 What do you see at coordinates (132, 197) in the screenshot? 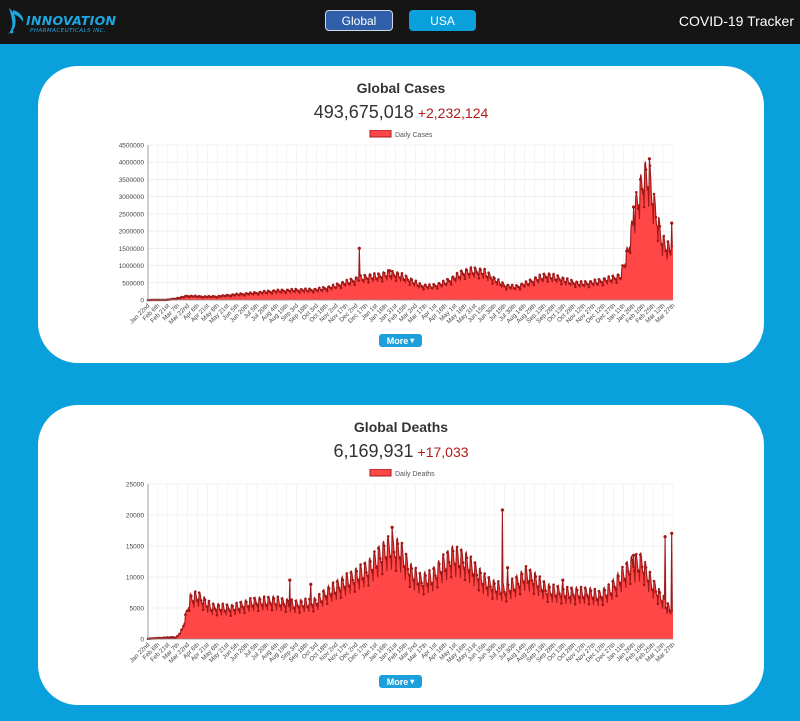
I see `y-tick-label: 3000000` at bounding box center [132, 197].